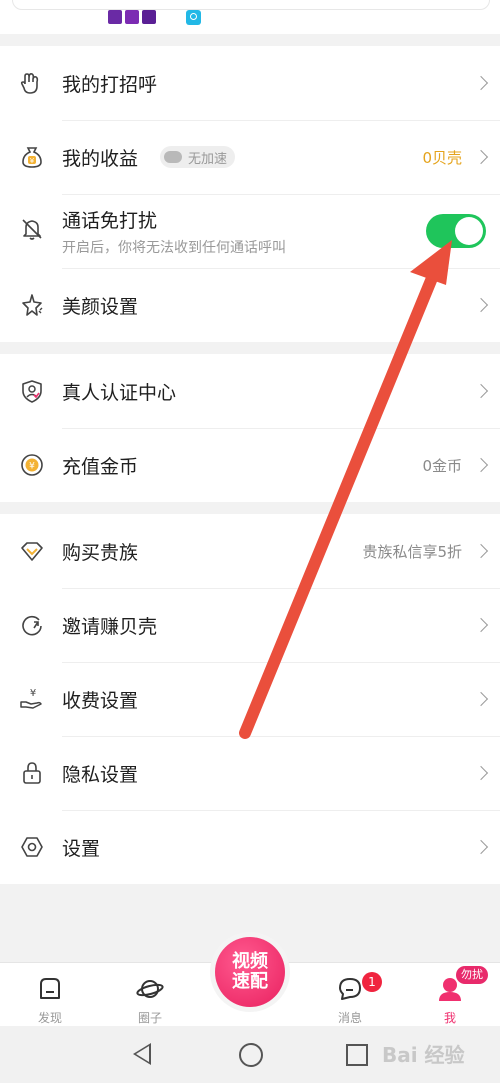 Image resolution: width=500 pixels, height=1083 pixels. What do you see at coordinates (32, 229) in the screenshot?
I see `bell-mute-icon` at bounding box center [32, 229].